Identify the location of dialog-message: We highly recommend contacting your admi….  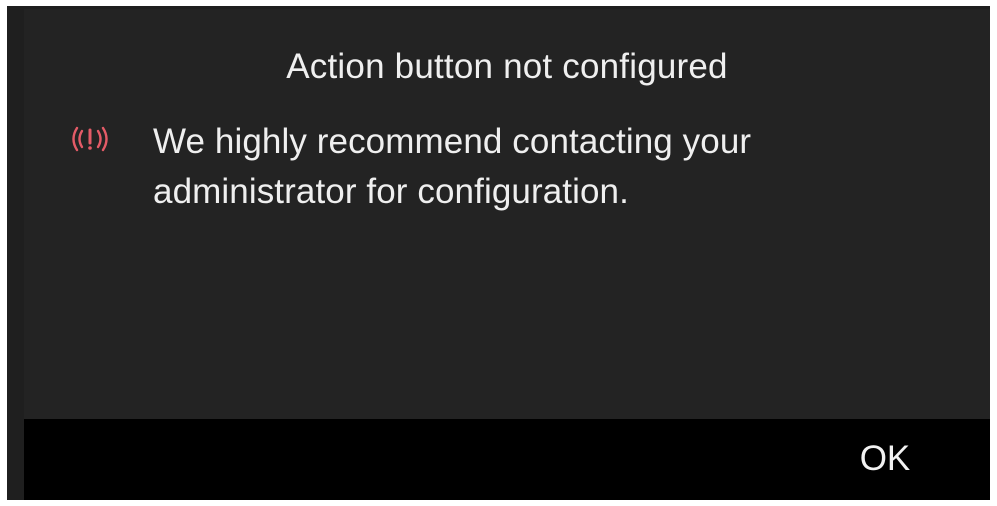
(452, 166).